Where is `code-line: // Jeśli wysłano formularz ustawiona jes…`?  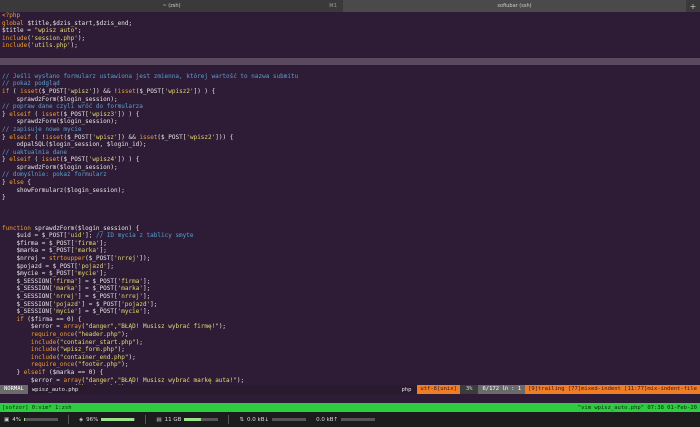 code-line: // Jeśli wysłano formularz ustawiona jes… is located at coordinates (350, 77).